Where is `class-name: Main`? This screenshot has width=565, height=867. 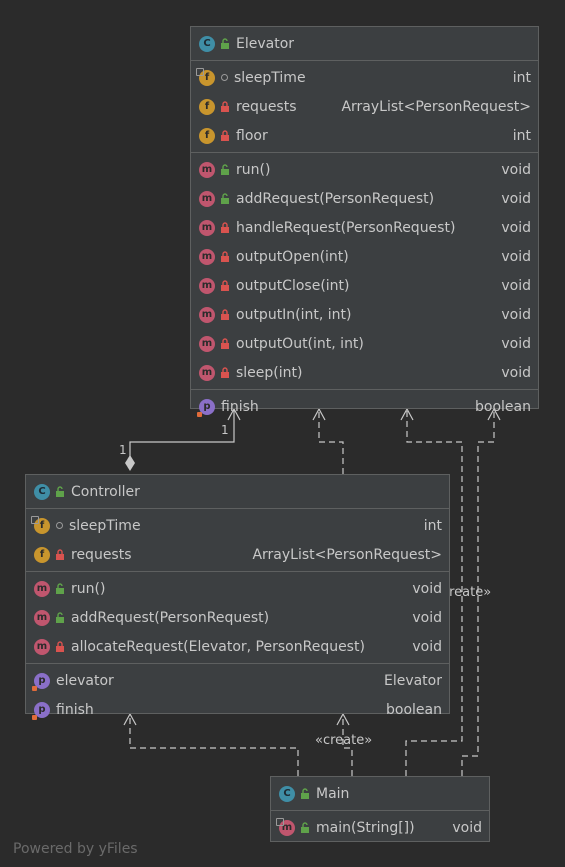
class-name: Main is located at coordinates (333, 793).